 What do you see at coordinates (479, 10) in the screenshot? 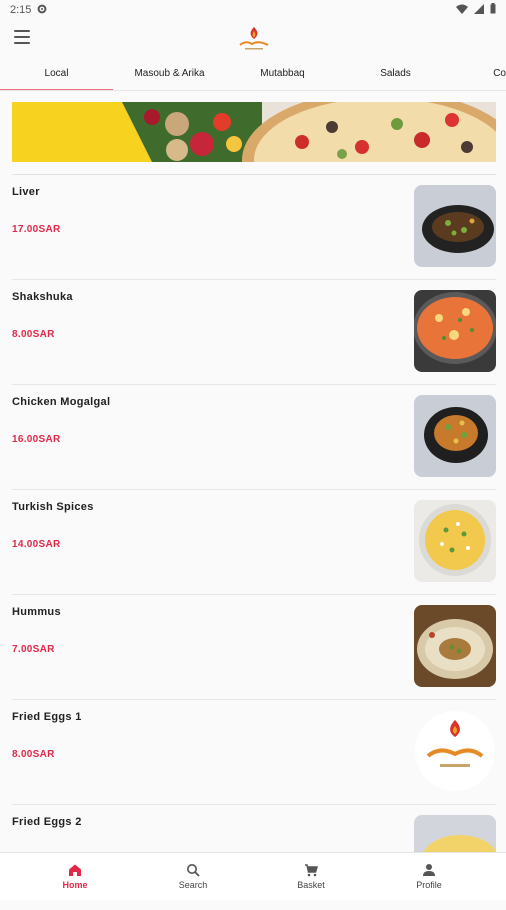
I see `signal-icon` at bounding box center [479, 10].